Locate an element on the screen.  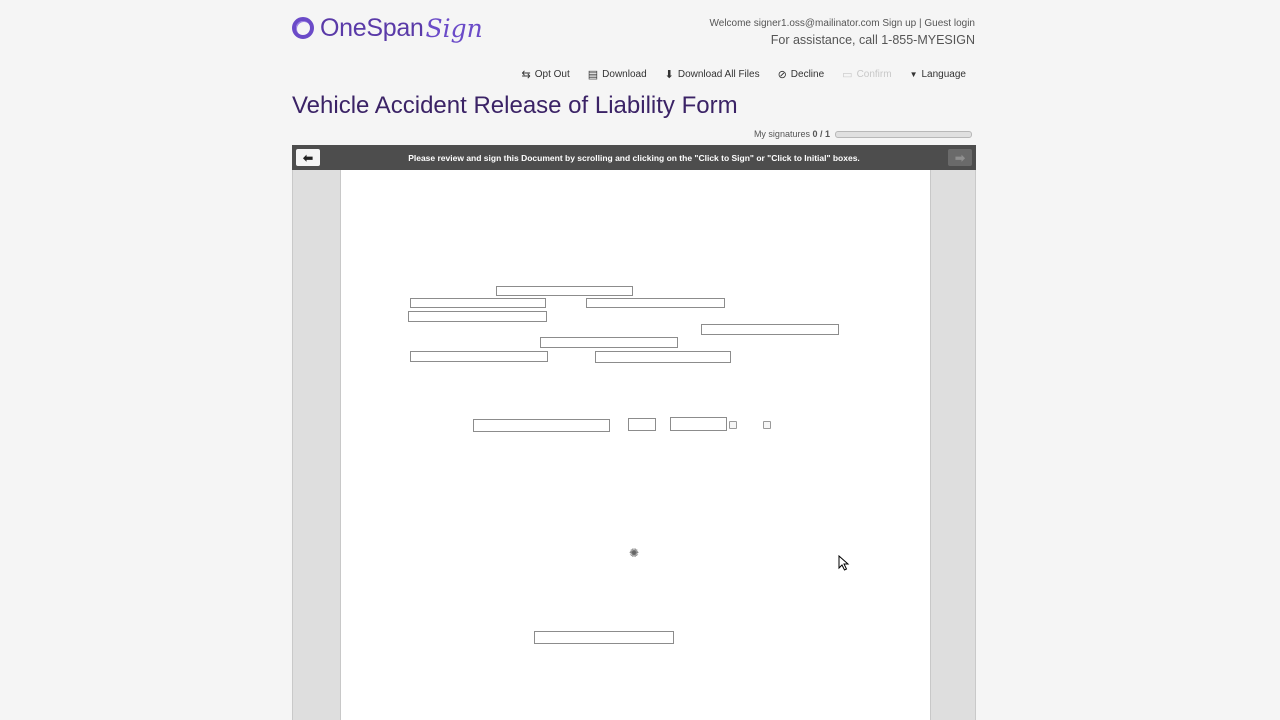
download-all-label: Download All Files is located at coordinates (718, 74).